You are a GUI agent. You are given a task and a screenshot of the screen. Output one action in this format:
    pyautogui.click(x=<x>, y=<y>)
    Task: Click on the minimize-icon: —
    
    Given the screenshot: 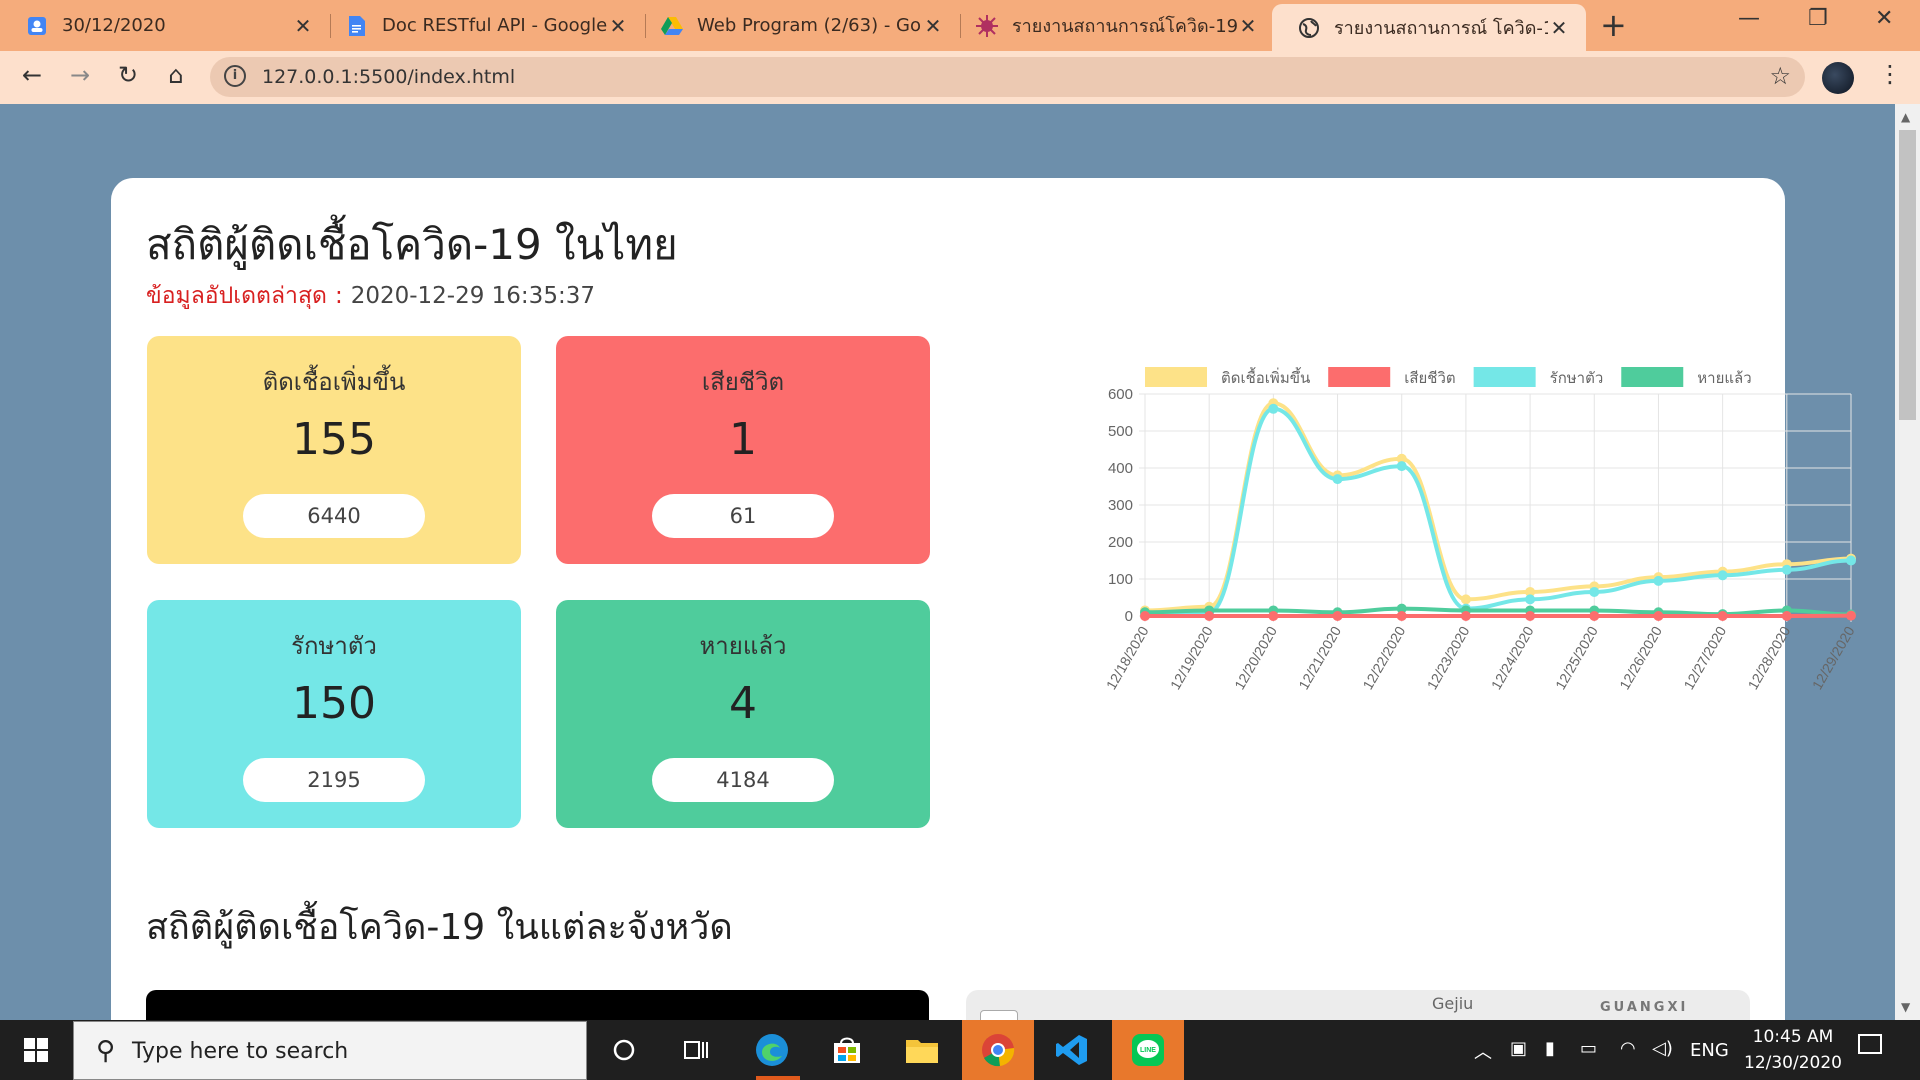 What is the action you would take?
    pyautogui.click(x=1749, y=18)
    